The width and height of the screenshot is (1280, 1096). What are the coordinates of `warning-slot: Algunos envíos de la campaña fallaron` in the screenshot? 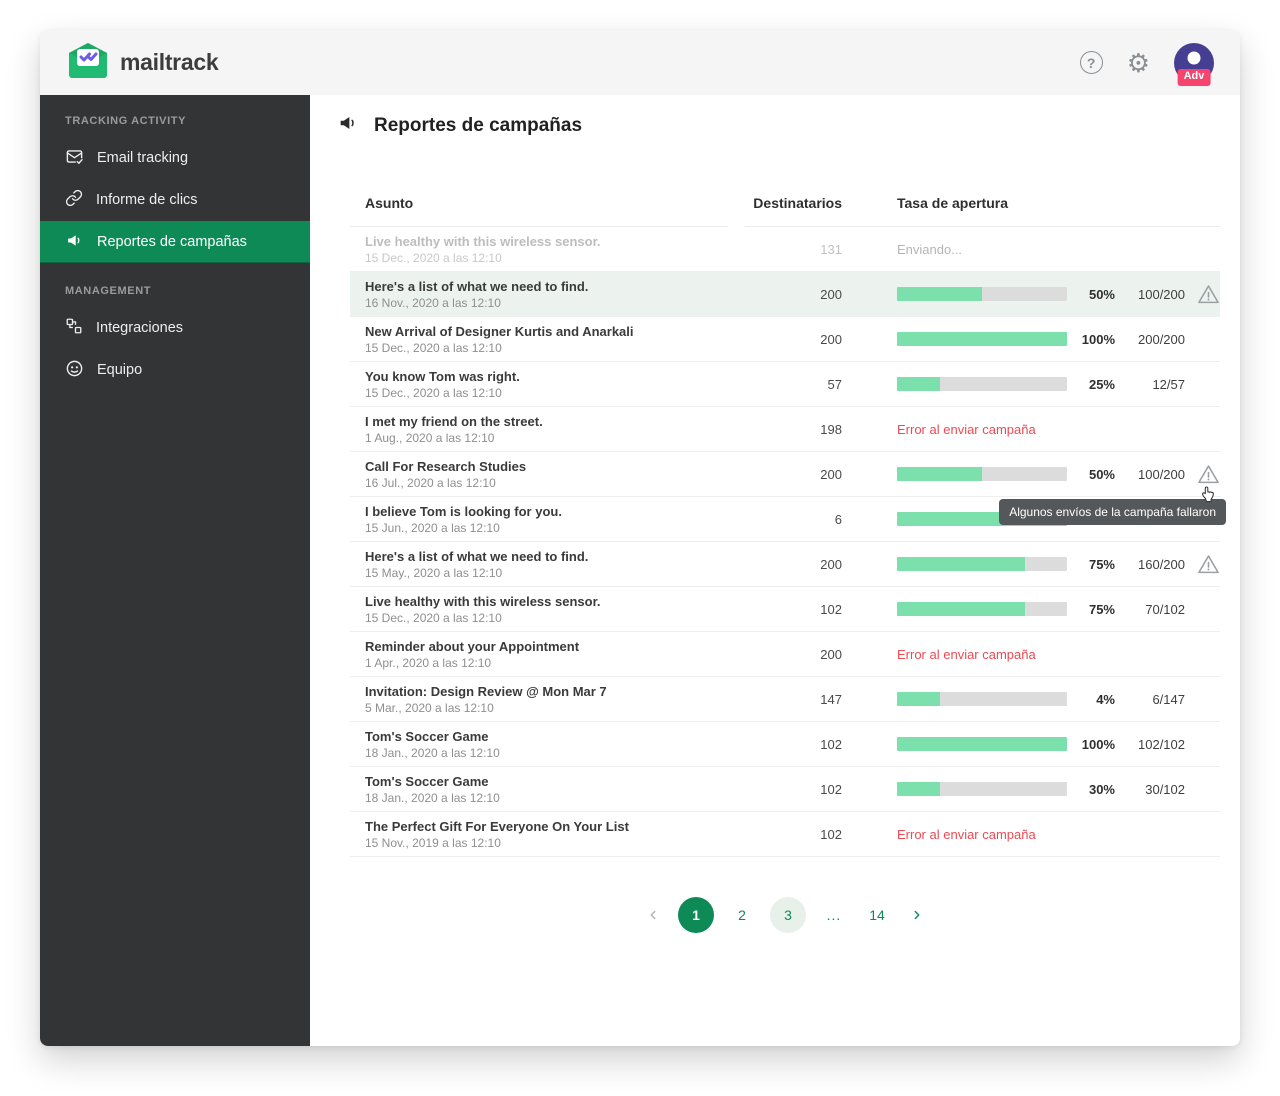 It's located at (1112, 494).